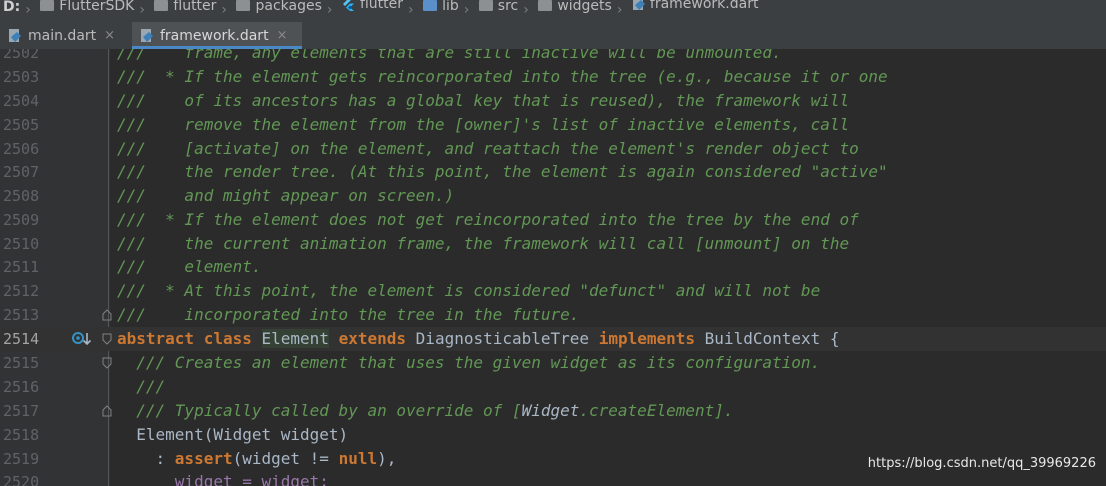 This screenshot has width=1106, height=486. Describe the element at coordinates (97, 7) in the screenshot. I see `breadcrumb-label: FlutterSDK` at that location.